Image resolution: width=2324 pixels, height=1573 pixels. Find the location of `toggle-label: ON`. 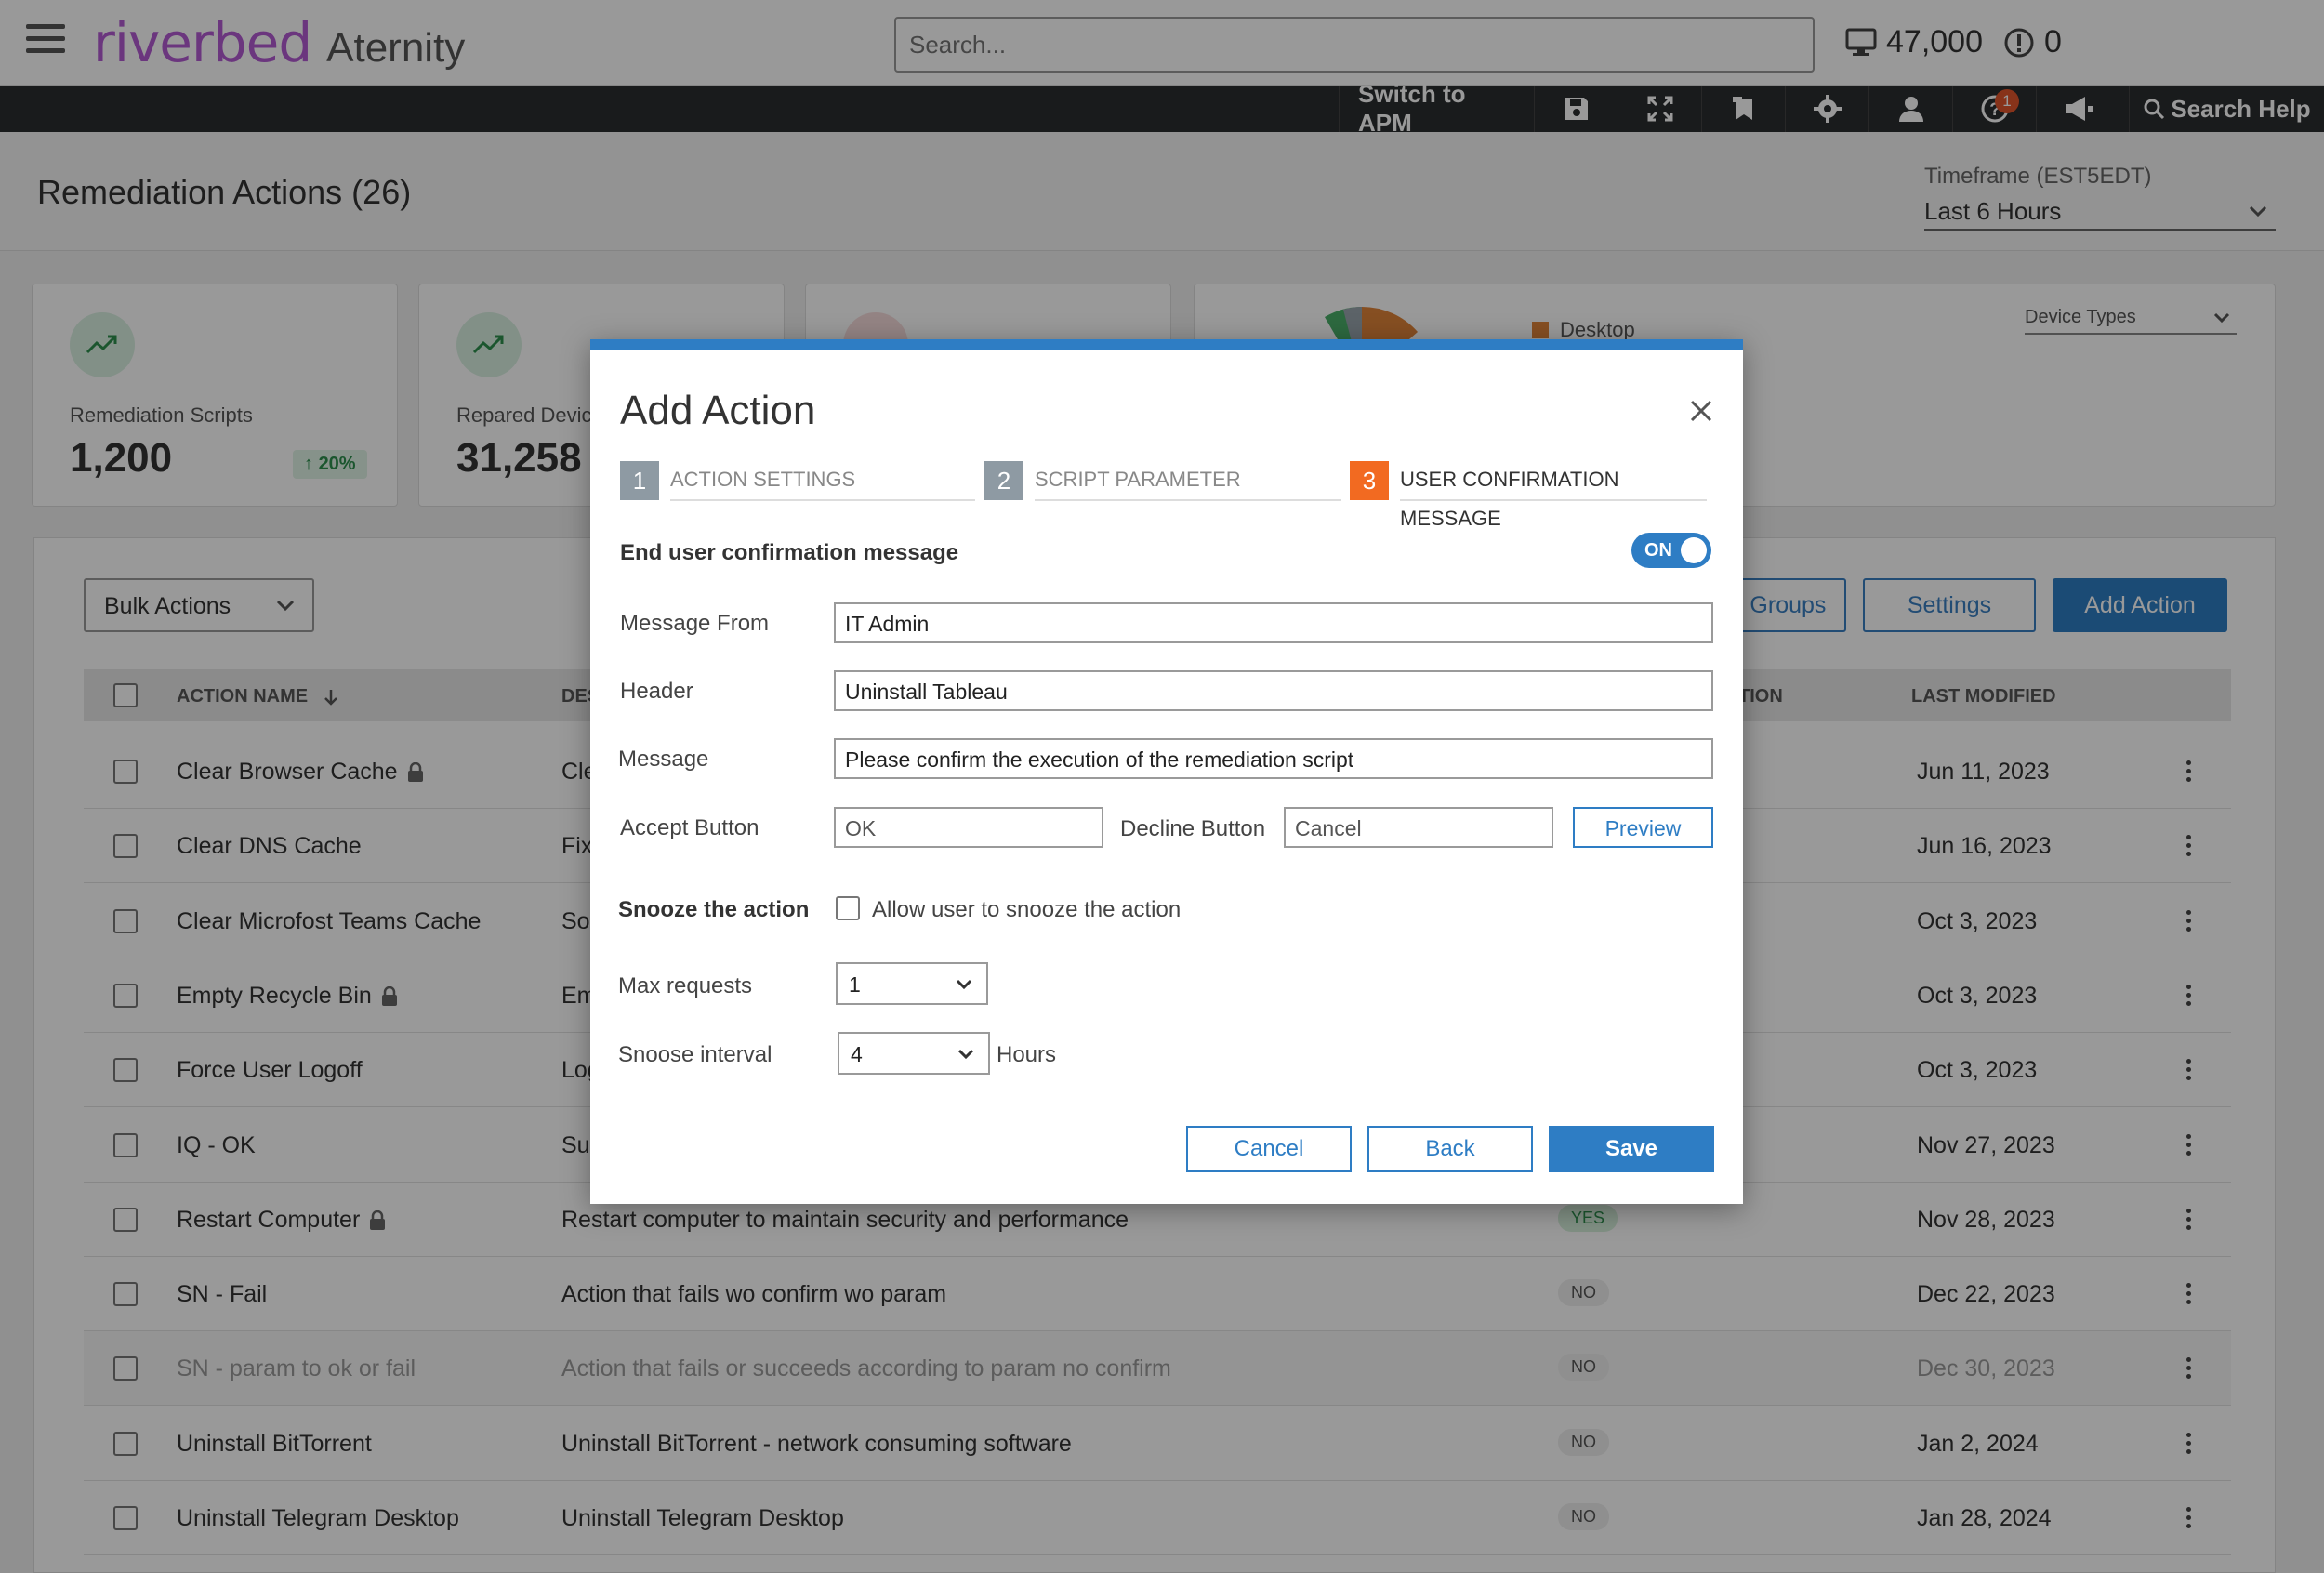

toggle-label: ON is located at coordinates (1658, 551).